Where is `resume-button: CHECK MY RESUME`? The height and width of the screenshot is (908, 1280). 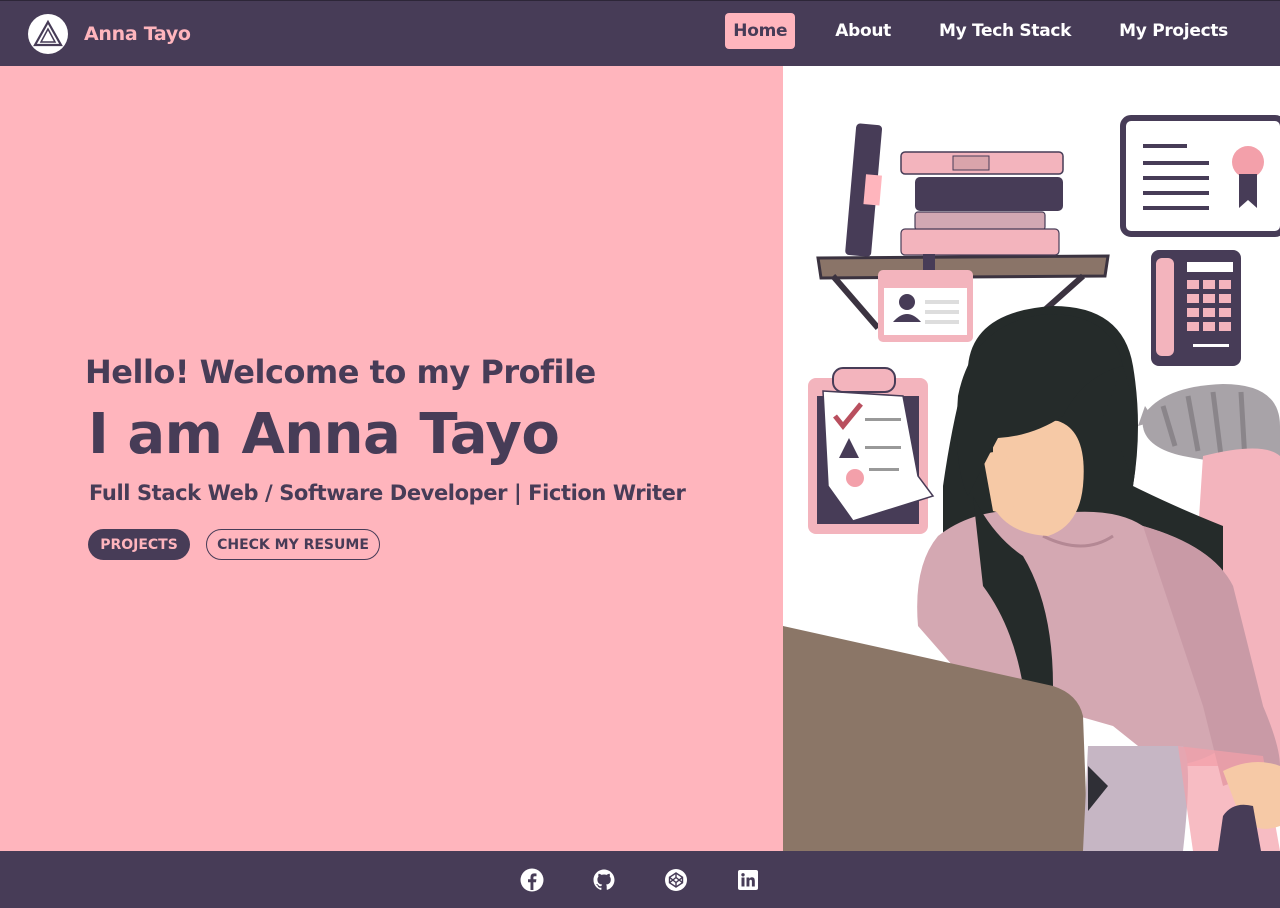 resume-button: CHECK MY RESUME is located at coordinates (293, 544).